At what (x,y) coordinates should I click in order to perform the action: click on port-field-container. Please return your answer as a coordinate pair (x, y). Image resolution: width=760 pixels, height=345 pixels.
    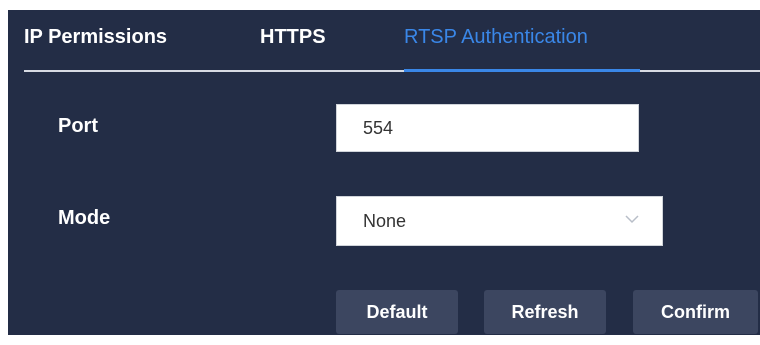
    Looking at the image, I should click on (487, 128).